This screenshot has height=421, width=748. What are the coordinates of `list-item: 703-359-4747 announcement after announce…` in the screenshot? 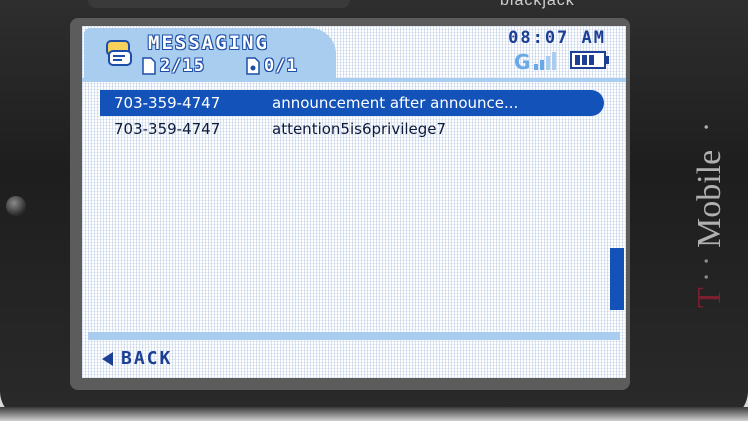 It's located at (352, 103).